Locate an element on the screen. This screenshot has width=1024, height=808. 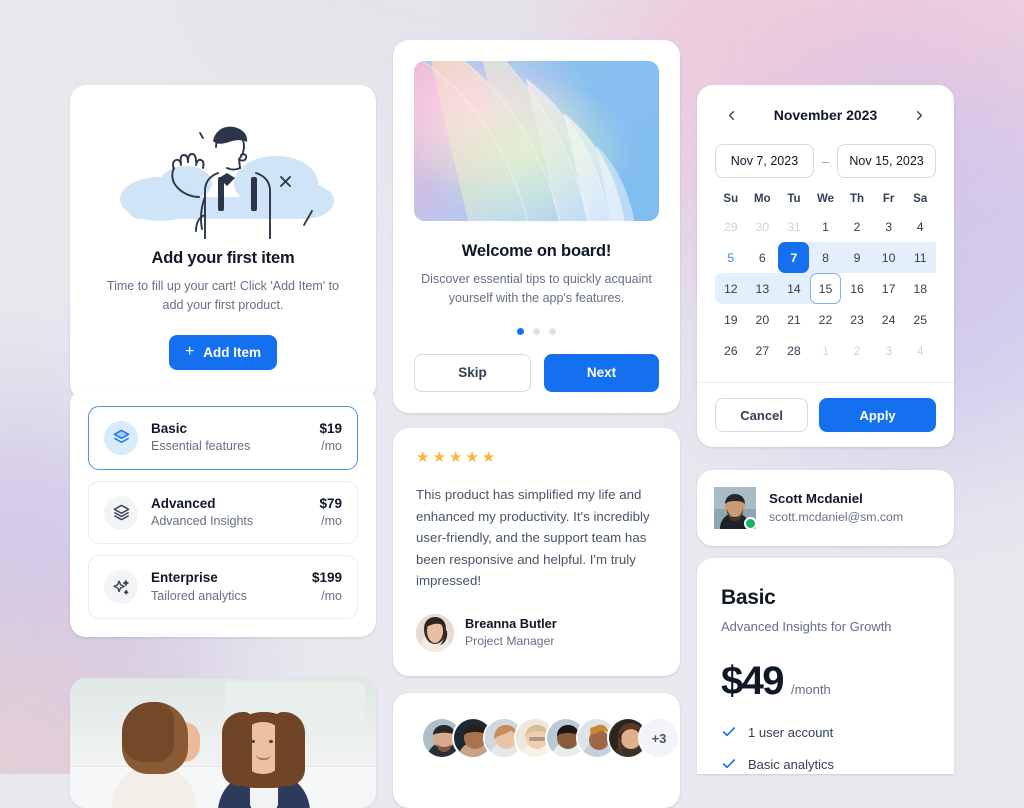
apply-button: Apply is located at coordinates (877, 415).